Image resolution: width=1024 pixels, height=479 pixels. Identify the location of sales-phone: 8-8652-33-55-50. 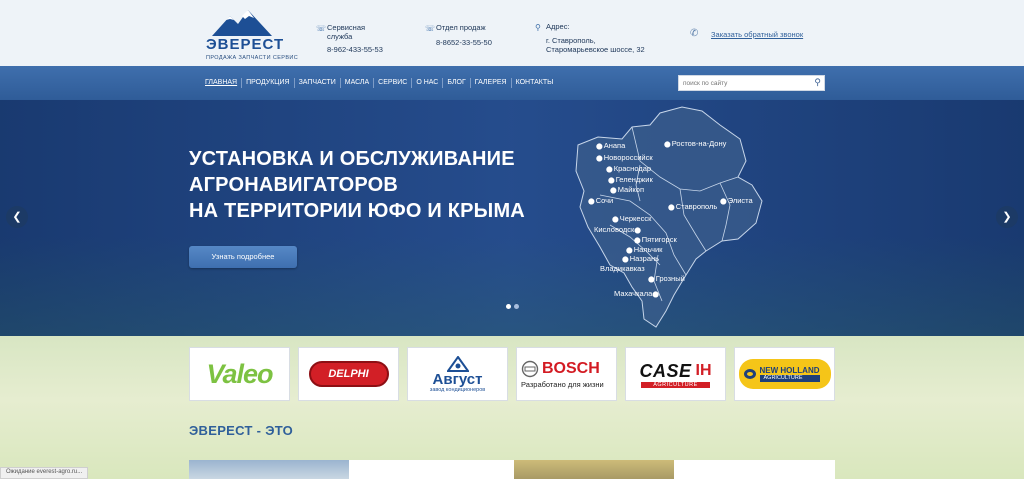
(464, 42).